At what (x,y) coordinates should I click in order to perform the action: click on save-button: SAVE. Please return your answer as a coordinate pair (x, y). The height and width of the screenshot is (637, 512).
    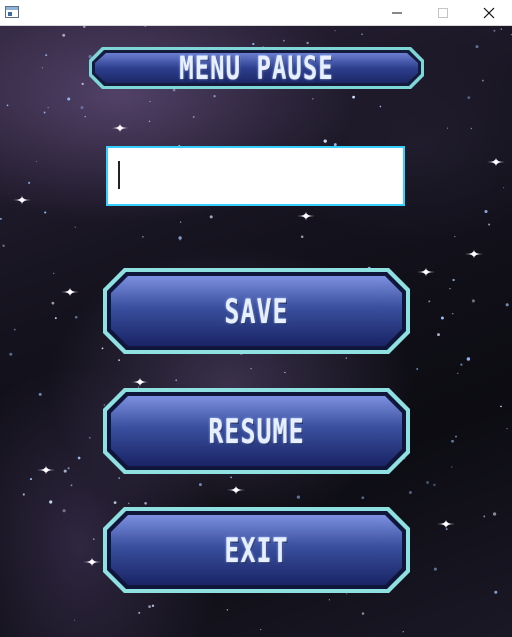
    Looking at the image, I should click on (256, 311).